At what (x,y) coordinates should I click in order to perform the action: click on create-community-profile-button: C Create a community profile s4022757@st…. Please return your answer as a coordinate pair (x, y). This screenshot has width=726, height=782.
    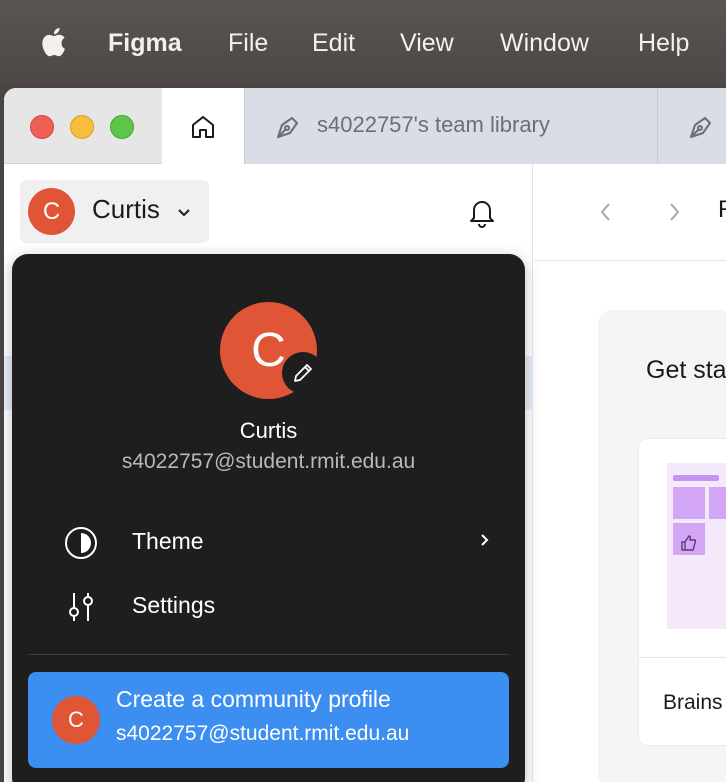
    Looking at the image, I should click on (268, 720).